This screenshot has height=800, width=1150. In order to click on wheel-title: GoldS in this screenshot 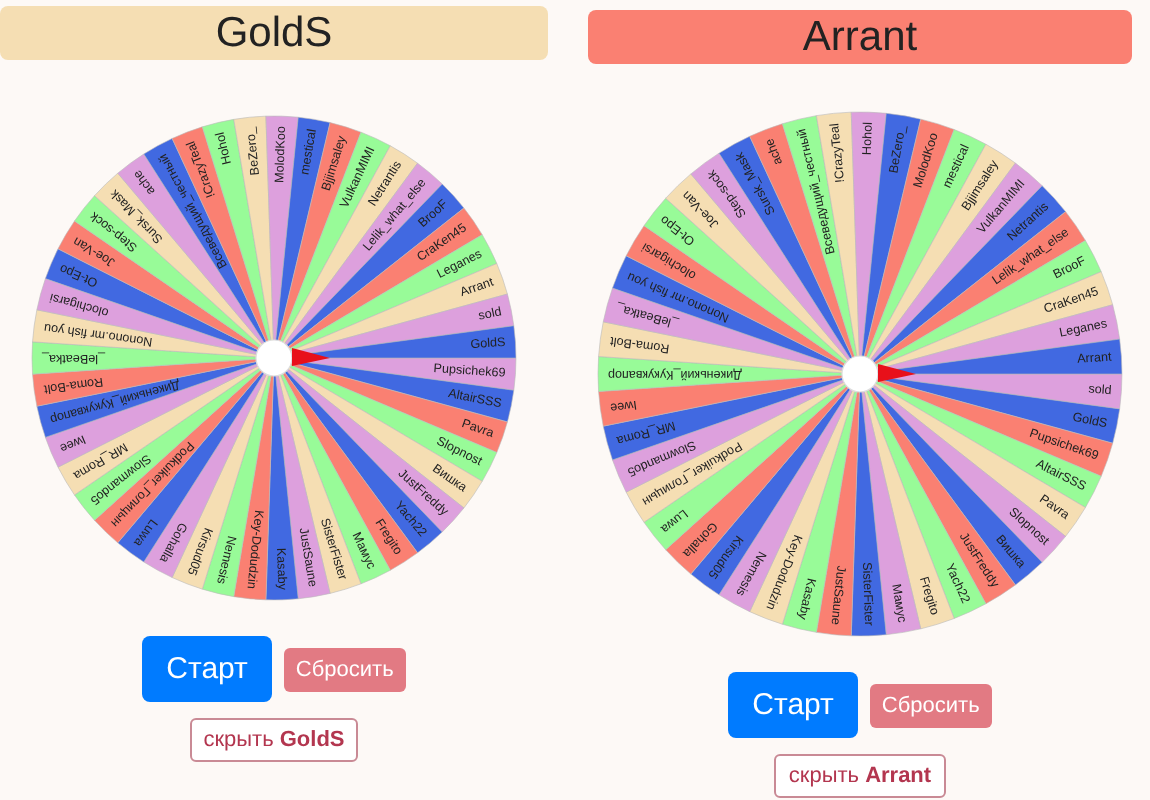, I will do `click(274, 33)`.